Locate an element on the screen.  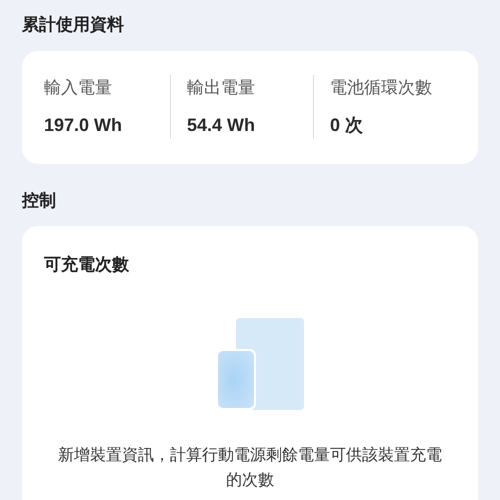
section-title: 累計使用資料 is located at coordinates (73, 25).